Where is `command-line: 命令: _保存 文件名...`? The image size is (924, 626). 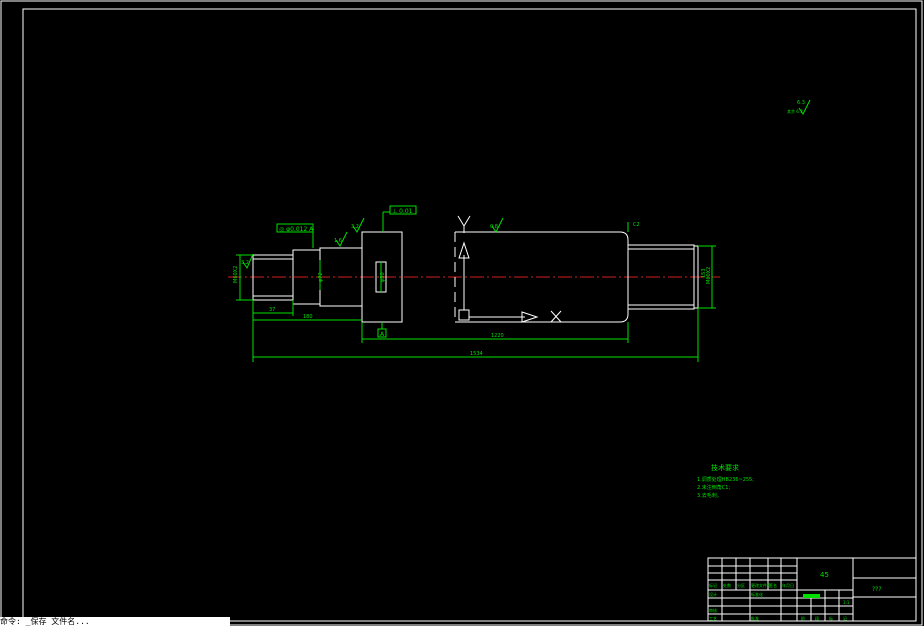
command-line: 命令: _保存 文件名... is located at coordinates (115, 621).